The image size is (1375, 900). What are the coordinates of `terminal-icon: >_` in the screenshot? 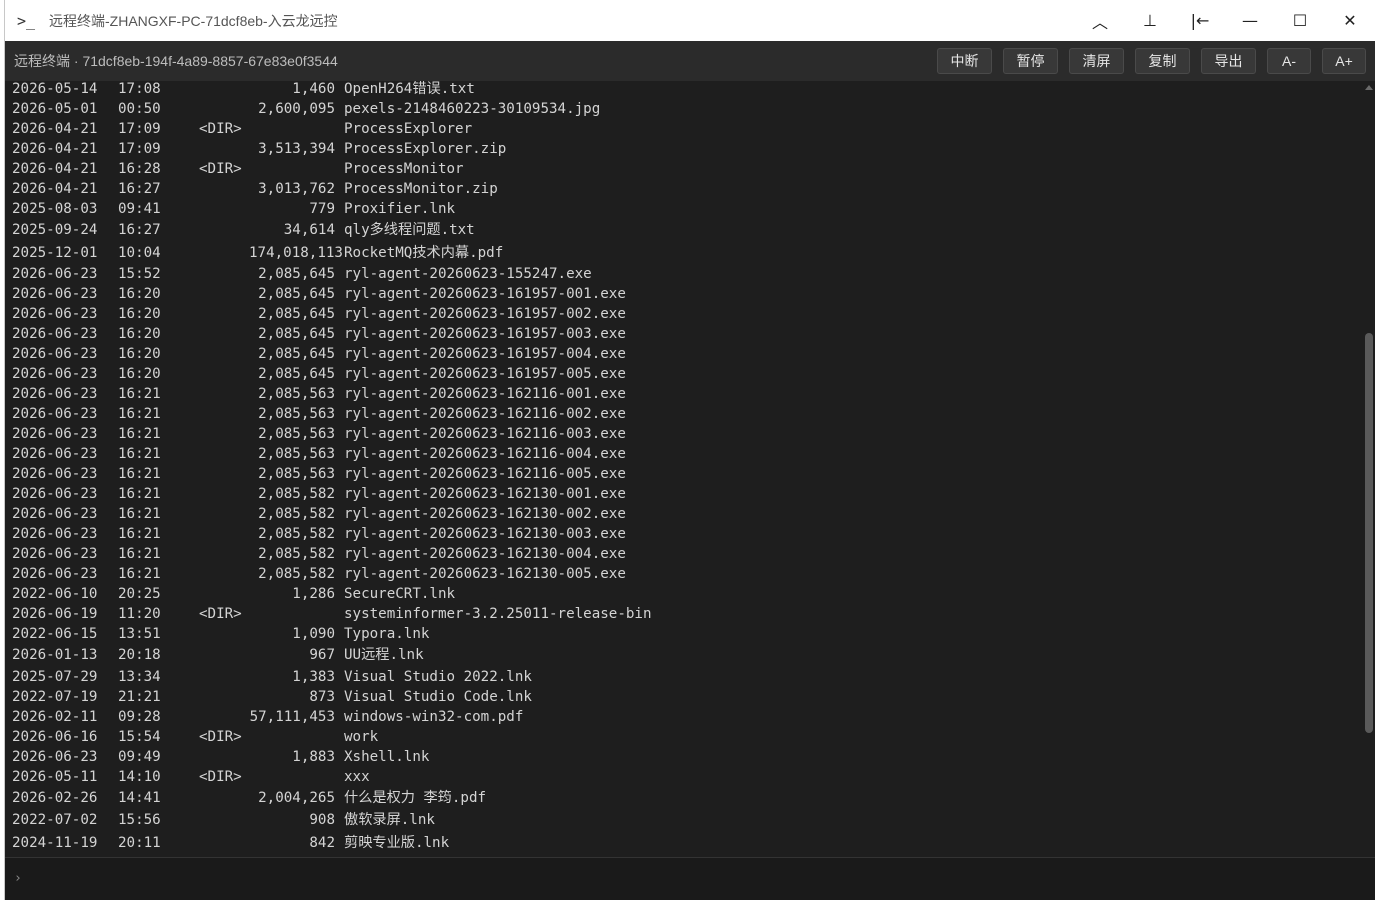 It's located at (26, 20).